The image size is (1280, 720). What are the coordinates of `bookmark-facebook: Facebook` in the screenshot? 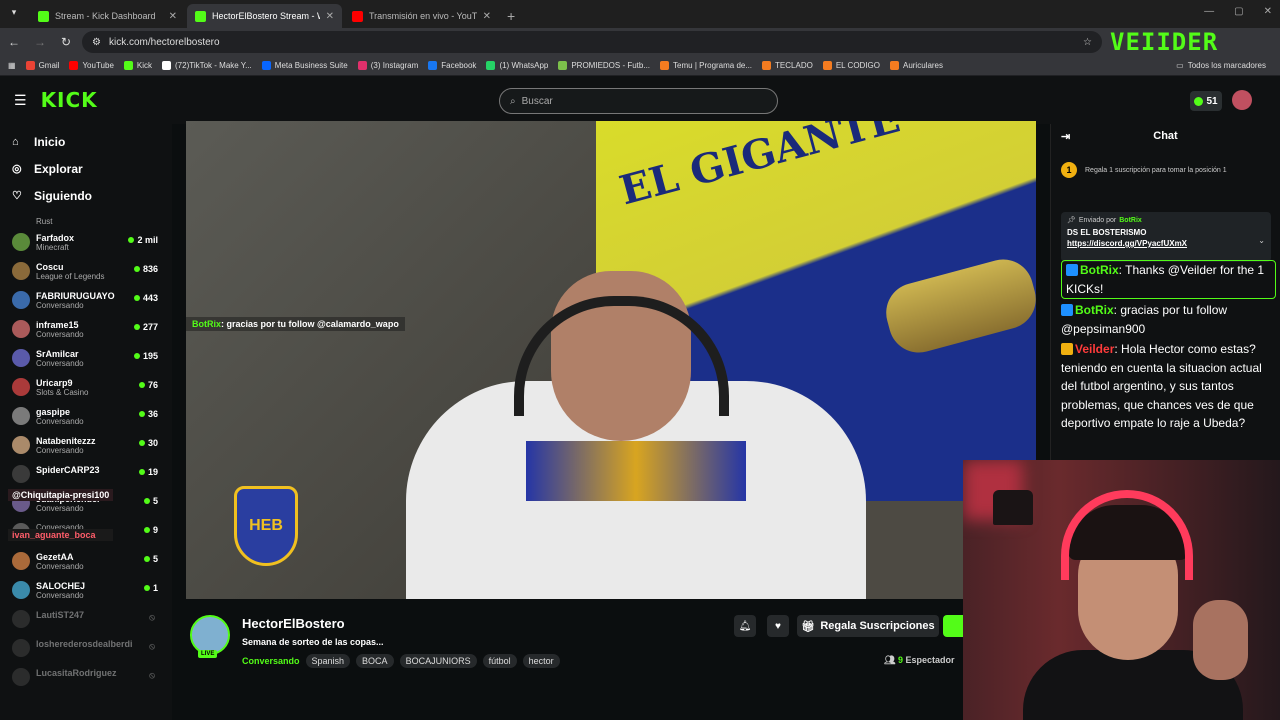 It's located at (452, 65).